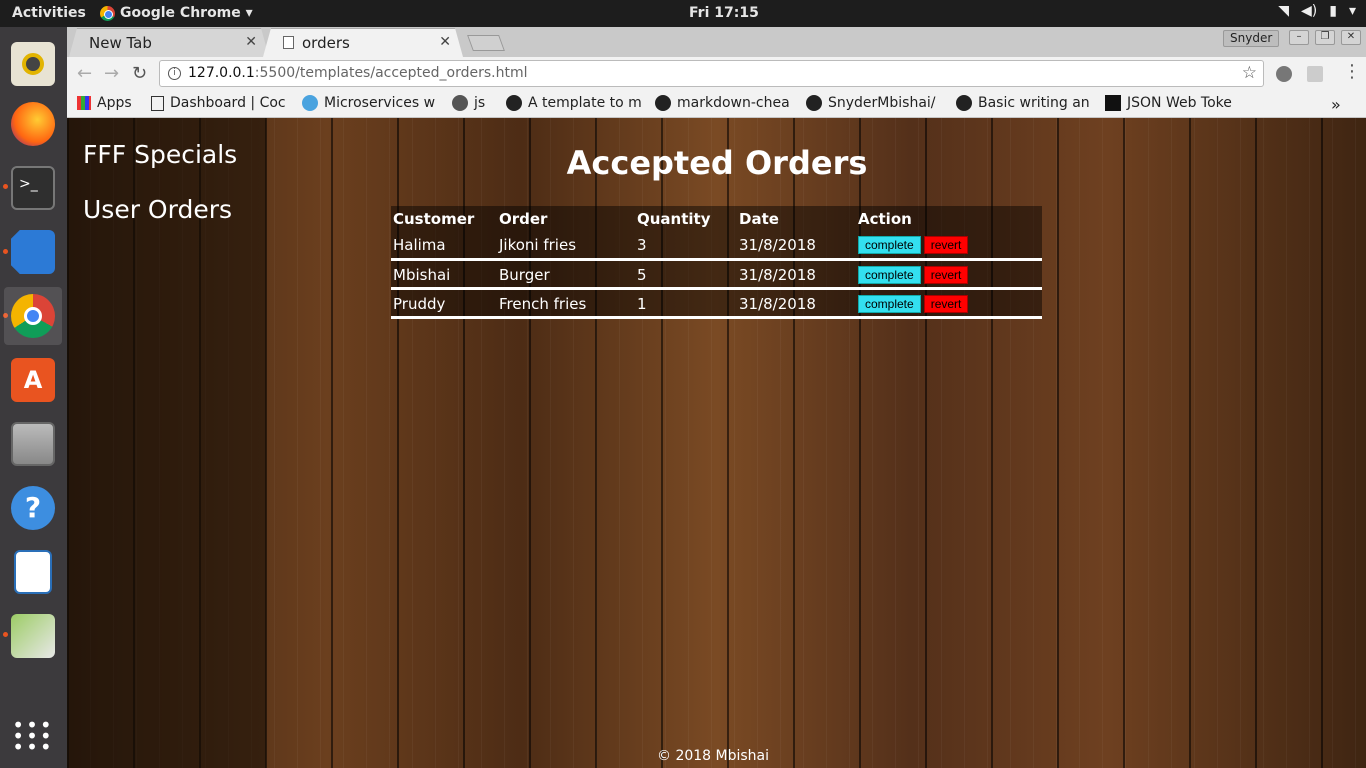 This screenshot has height=768, width=1366. What do you see at coordinates (218, 103) in the screenshot?
I see `bookmark-dashboard: Dashboard | Coc` at bounding box center [218, 103].